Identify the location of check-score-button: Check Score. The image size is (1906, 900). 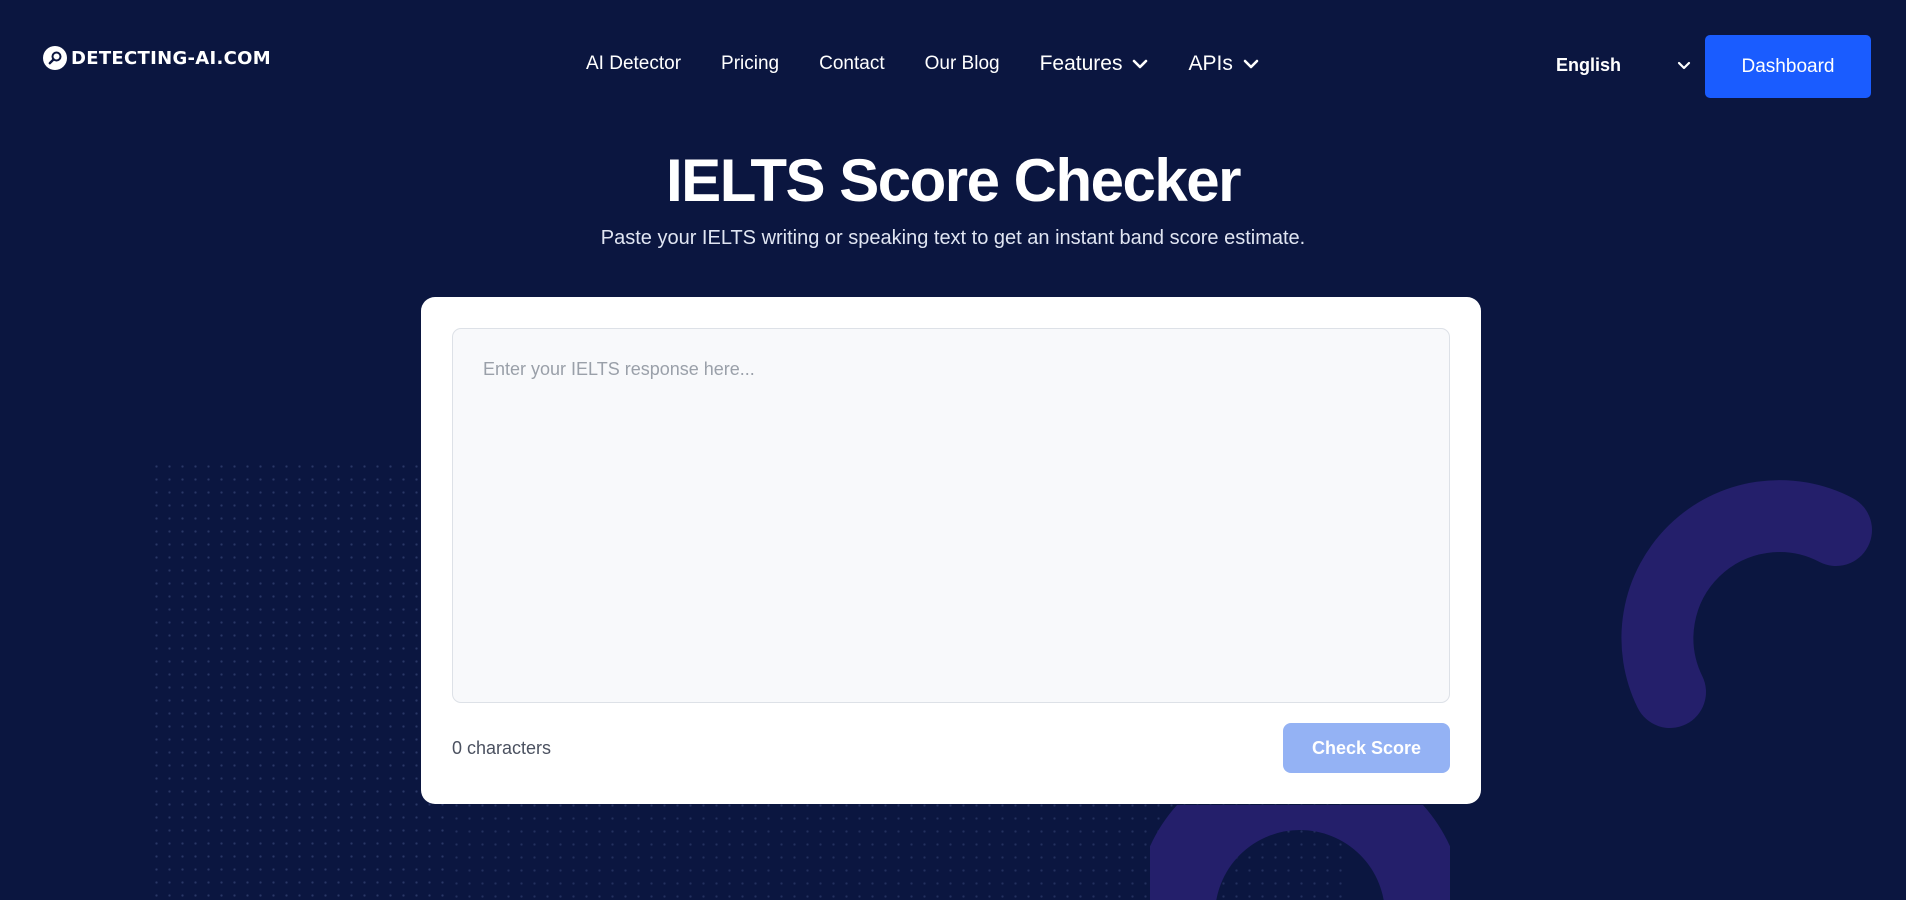
(1366, 748).